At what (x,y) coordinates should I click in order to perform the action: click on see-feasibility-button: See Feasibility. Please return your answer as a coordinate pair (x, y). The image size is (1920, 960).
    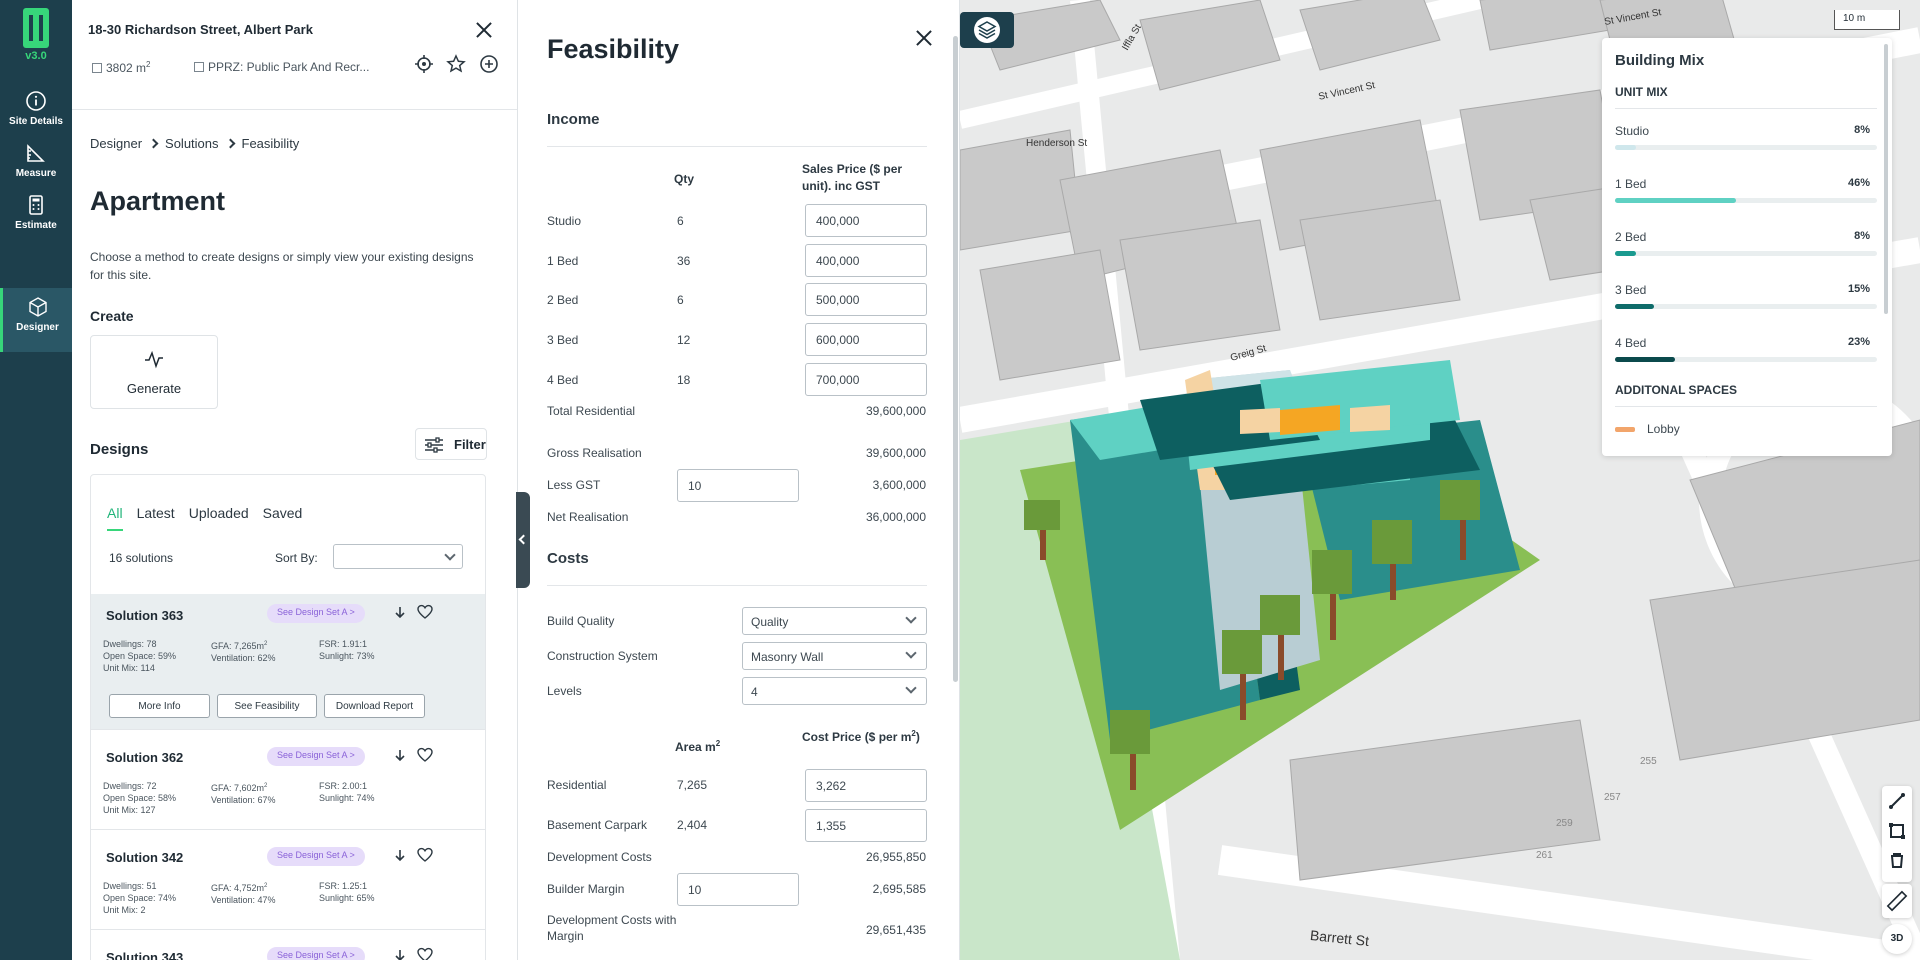
    Looking at the image, I should click on (267, 706).